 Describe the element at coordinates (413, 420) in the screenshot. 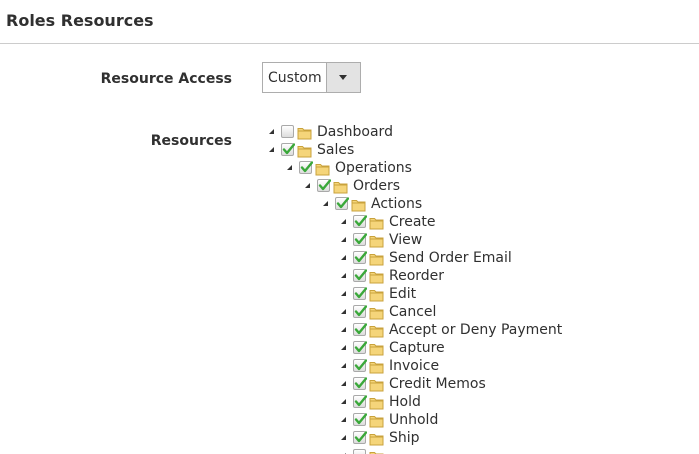

I see `tree-node-label: Unhold` at that location.